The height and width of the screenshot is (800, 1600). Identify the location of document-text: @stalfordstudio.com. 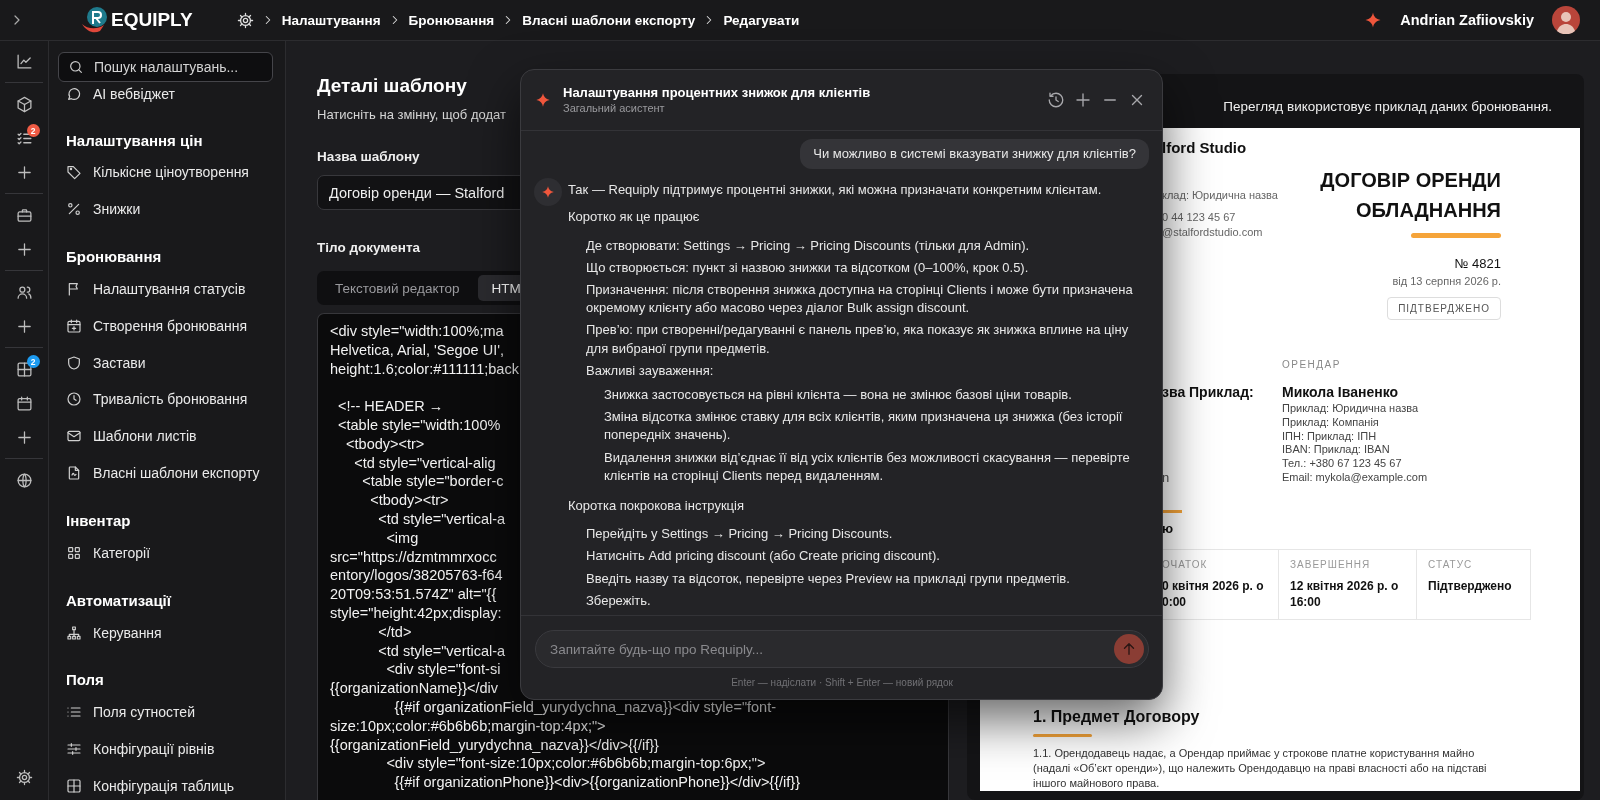
(1213, 232).